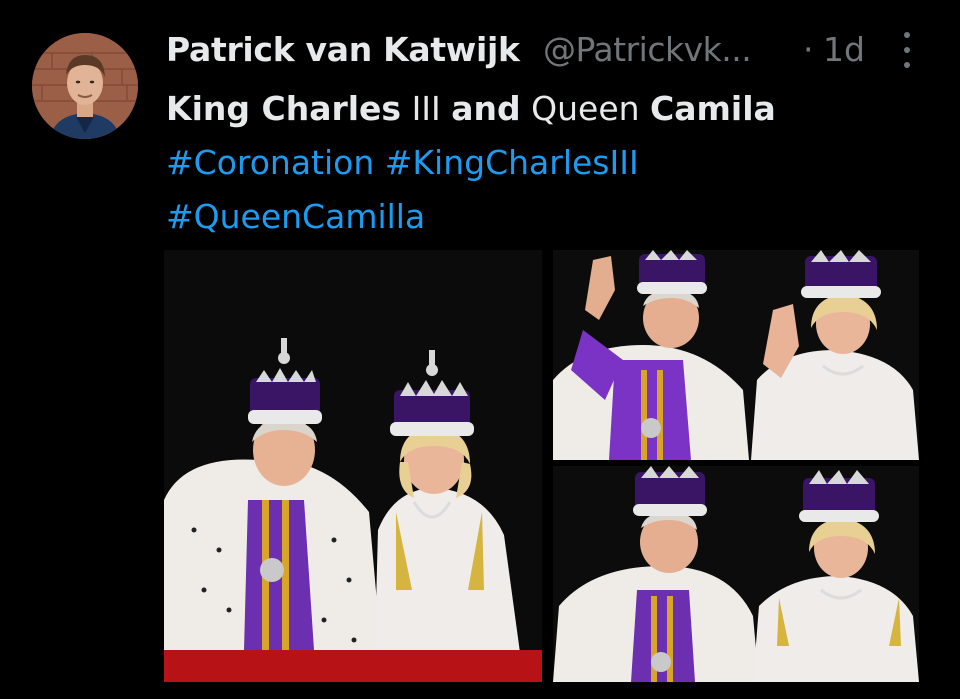  What do you see at coordinates (284, 108) in the screenshot?
I see `text-king-charles: King Charles` at bounding box center [284, 108].